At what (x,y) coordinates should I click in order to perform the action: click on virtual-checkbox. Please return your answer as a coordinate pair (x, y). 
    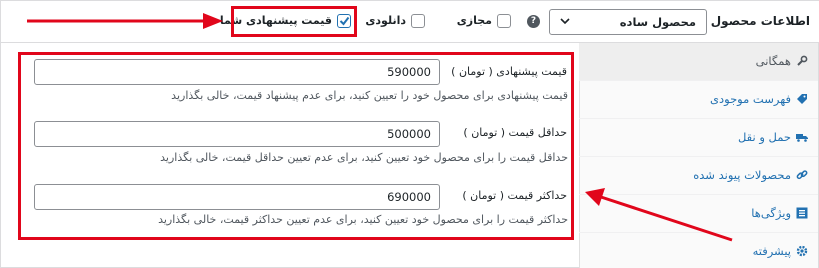
    Looking at the image, I should click on (504, 21).